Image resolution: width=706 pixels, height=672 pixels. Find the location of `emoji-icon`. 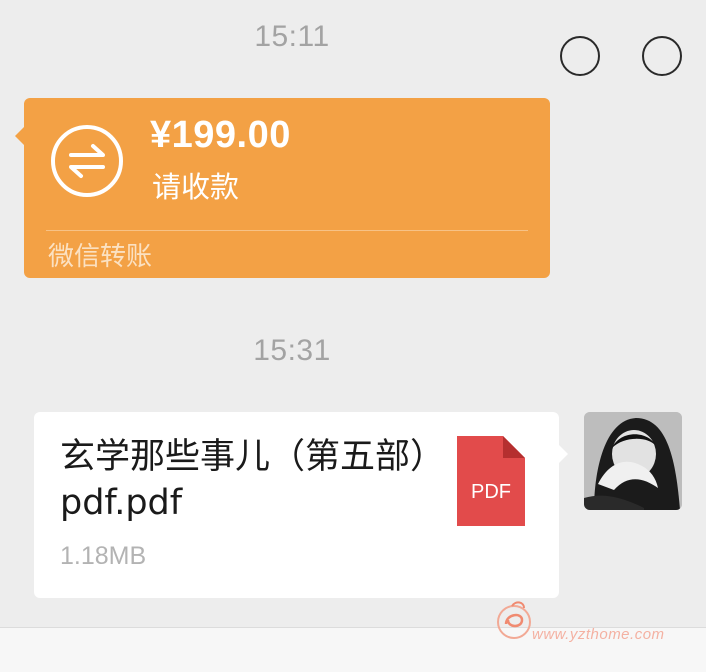

emoji-icon is located at coordinates (580, 56).